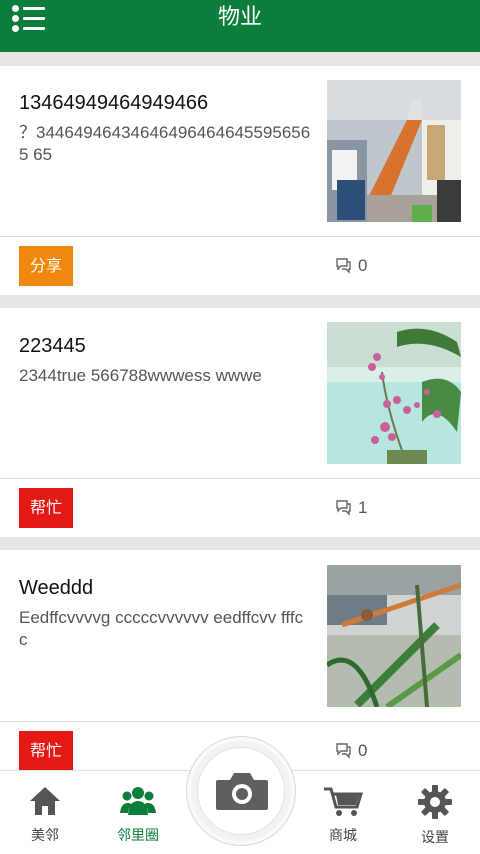  What do you see at coordinates (161, 628) in the screenshot?
I see `post-description: Eedffcvvvvg cccccvvvvvv eedffcvv fffcc` at bounding box center [161, 628].